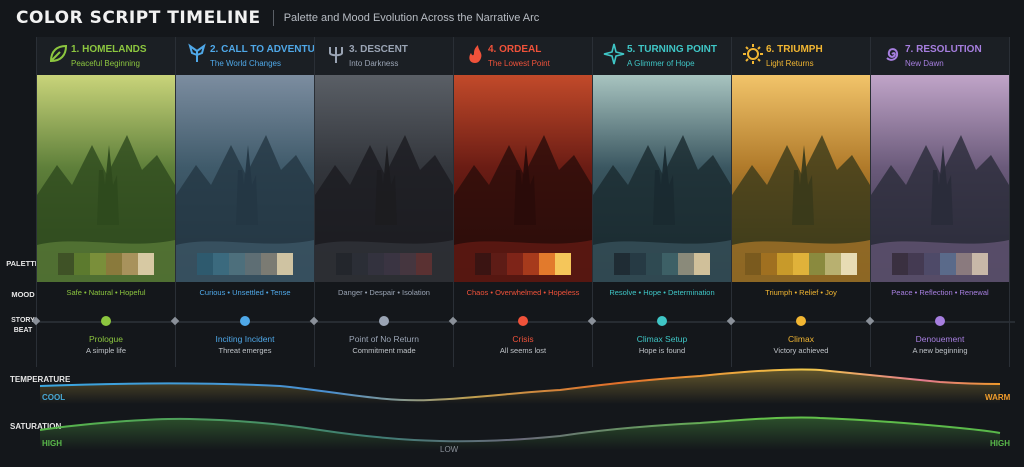 Image resolution: width=1024 pixels, height=467 pixels. What do you see at coordinates (519, 63) in the screenshot?
I see `act-subtitle: The Lowest Point` at bounding box center [519, 63].